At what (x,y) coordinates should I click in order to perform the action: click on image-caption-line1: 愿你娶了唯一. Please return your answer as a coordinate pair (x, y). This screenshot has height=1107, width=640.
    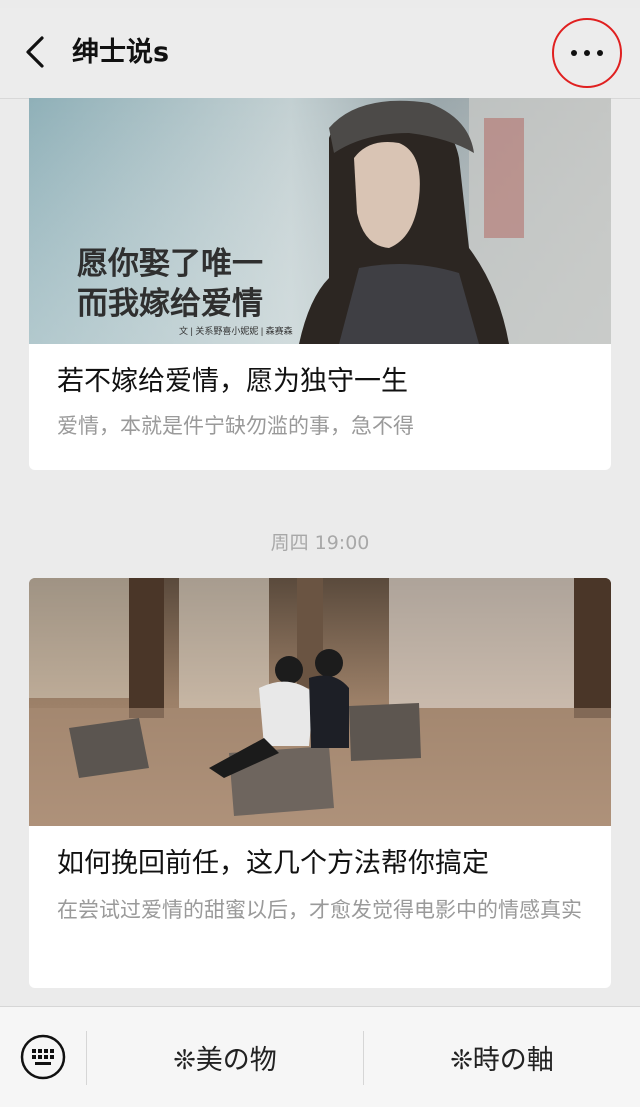
    Looking at the image, I should click on (170, 264).